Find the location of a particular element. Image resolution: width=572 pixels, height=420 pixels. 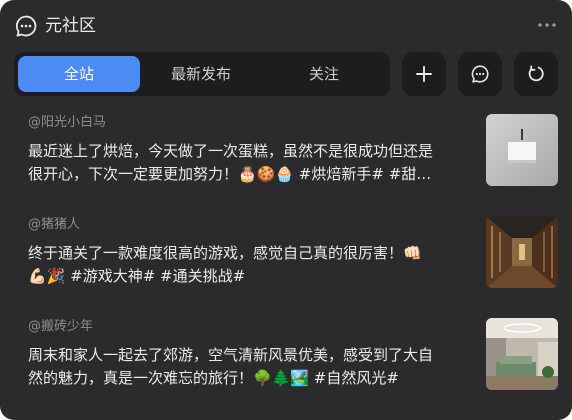

message-button is located at coordinates (480, 74).